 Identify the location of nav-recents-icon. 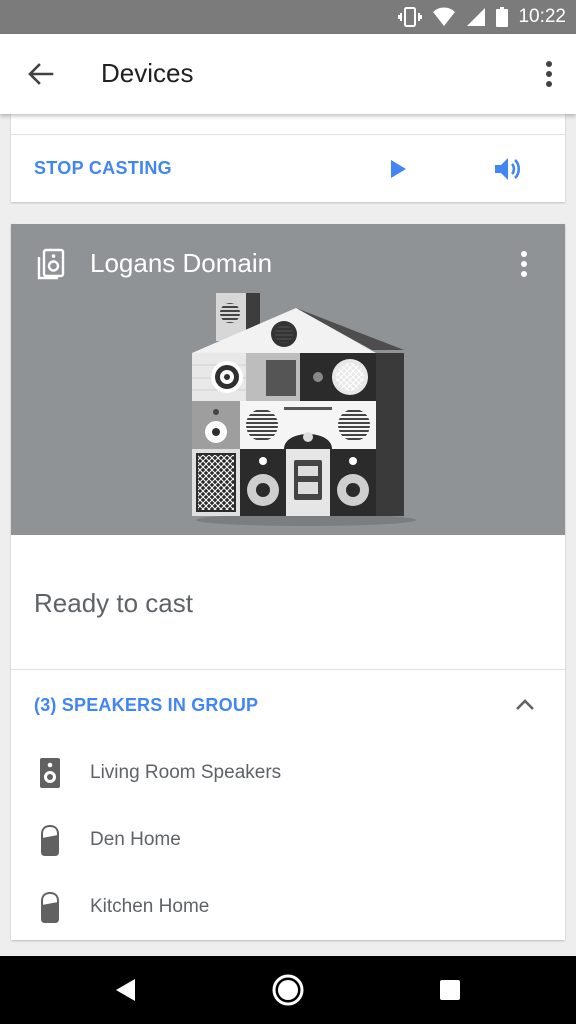
(450, 990).